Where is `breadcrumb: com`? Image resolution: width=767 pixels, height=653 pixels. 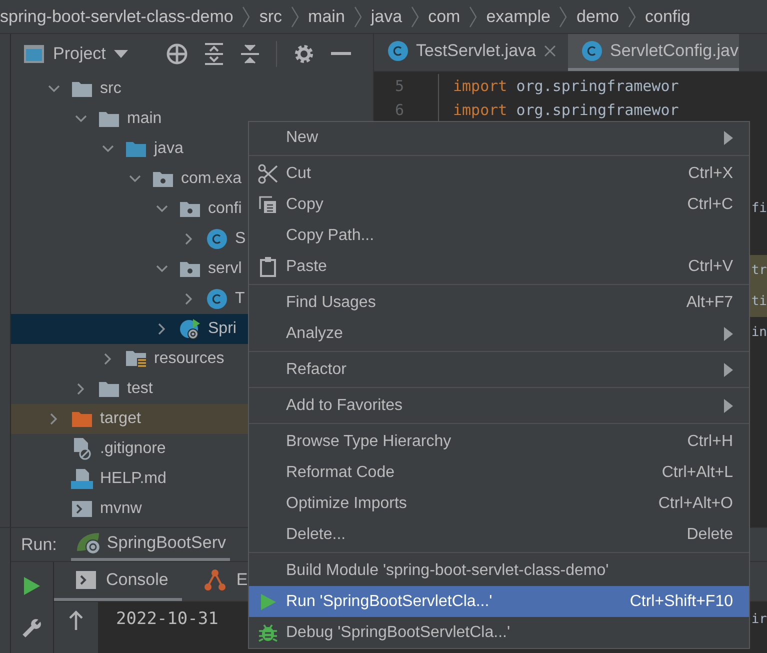
breadcrumb: com is located at coordinates (444, 16).